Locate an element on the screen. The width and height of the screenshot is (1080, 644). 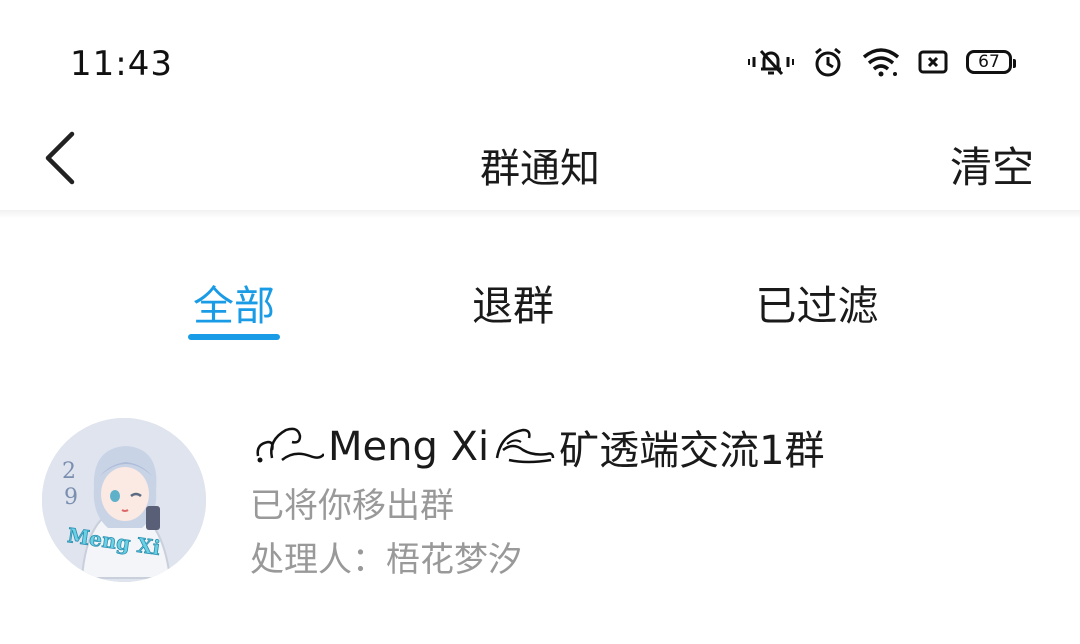
sim-absent-icon is located at coordinates (933, 62).